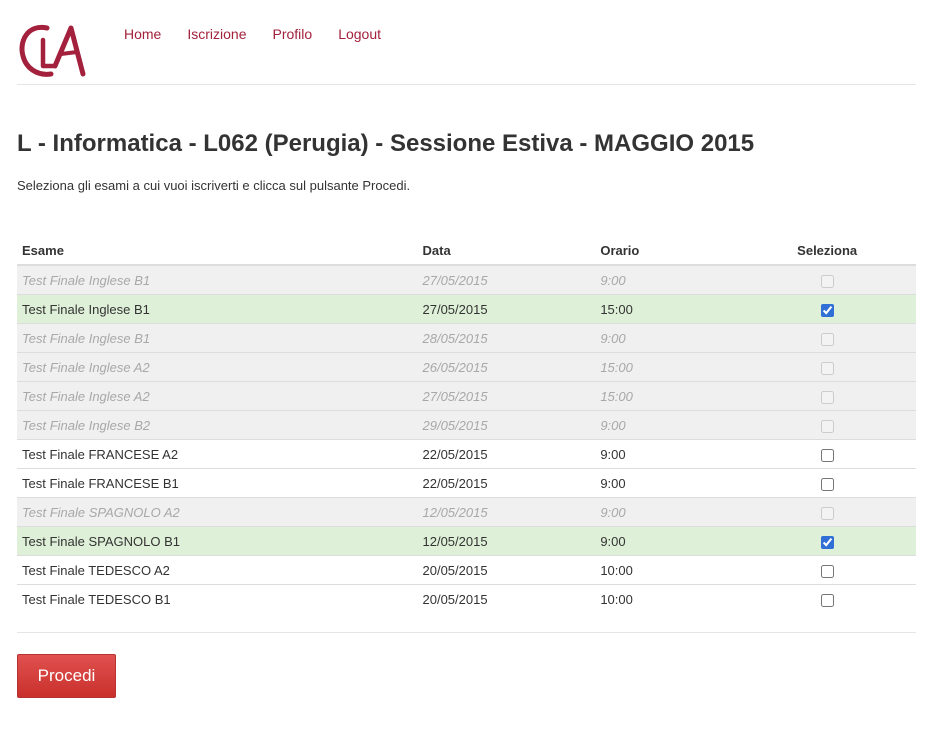 This screenshot has width=936, height=733. What do you see at coordinates (667, 251) in the screenshot?
I see `column-header-orario: Orario` at bounding box center [667, 251].